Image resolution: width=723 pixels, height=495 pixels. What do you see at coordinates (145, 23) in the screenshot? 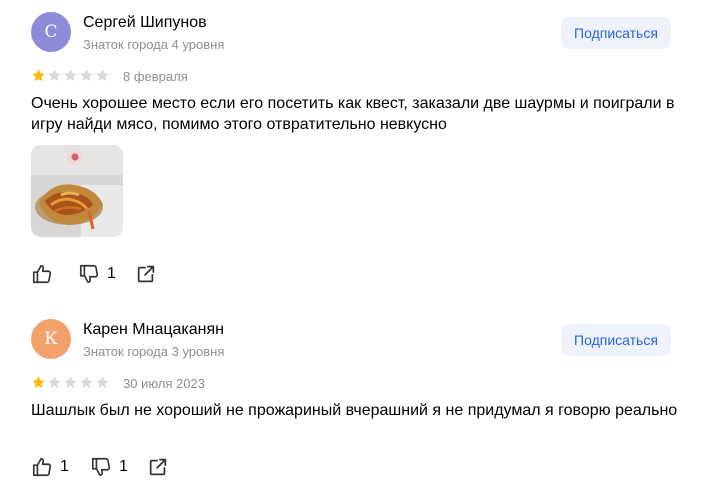
I see `author-name: Сергей Шипунов` at bounding box center [145, 23].